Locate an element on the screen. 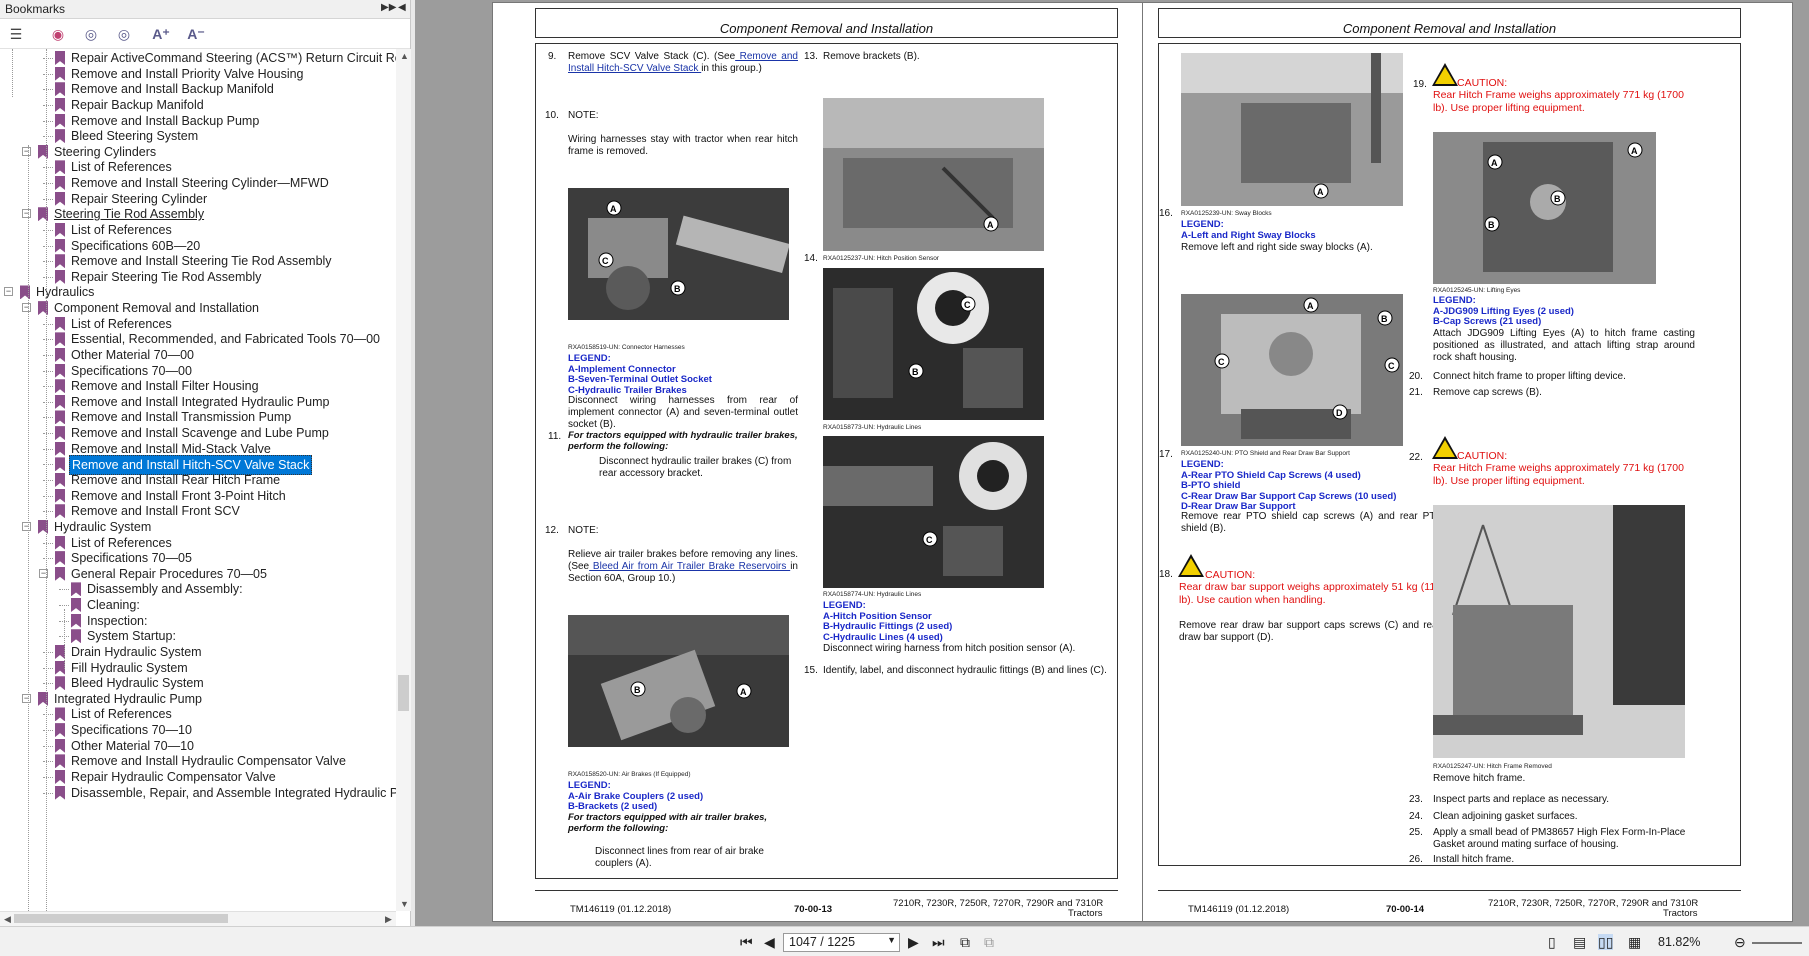 The height and width of the screenshot is (956, 1809). add-bookmark-icon: ◉ is located at coordinates (58, 34).